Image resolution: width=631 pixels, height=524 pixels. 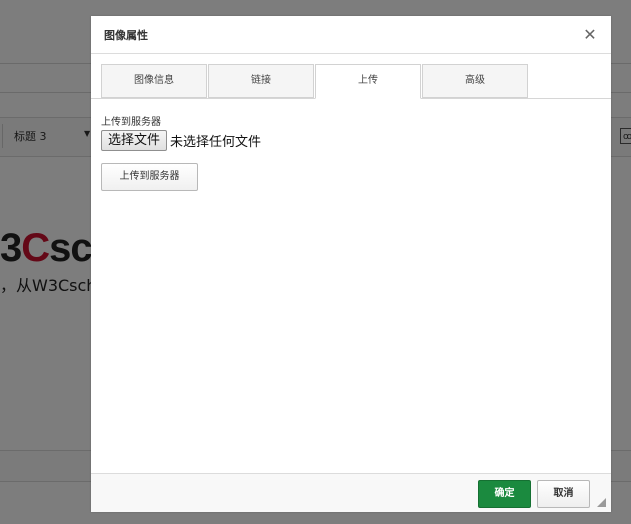 What do you see at coordinates (216, 142) in the screenshot?
I see `file-status-text: 未选择任何文件` at bounding box center [216, 142].